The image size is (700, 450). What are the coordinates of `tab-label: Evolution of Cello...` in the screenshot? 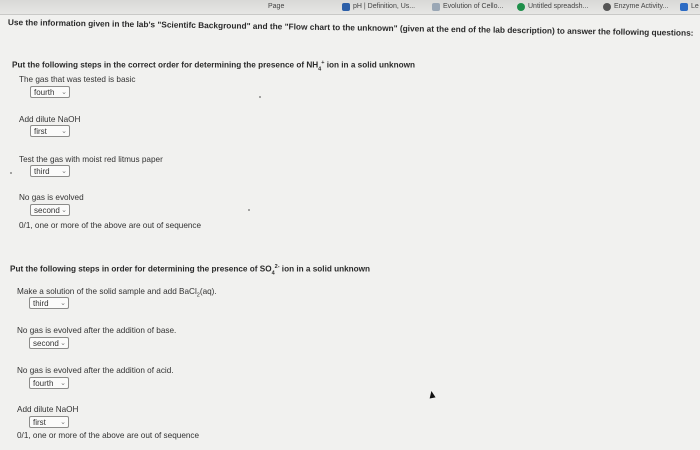 It's located at (473, 6).